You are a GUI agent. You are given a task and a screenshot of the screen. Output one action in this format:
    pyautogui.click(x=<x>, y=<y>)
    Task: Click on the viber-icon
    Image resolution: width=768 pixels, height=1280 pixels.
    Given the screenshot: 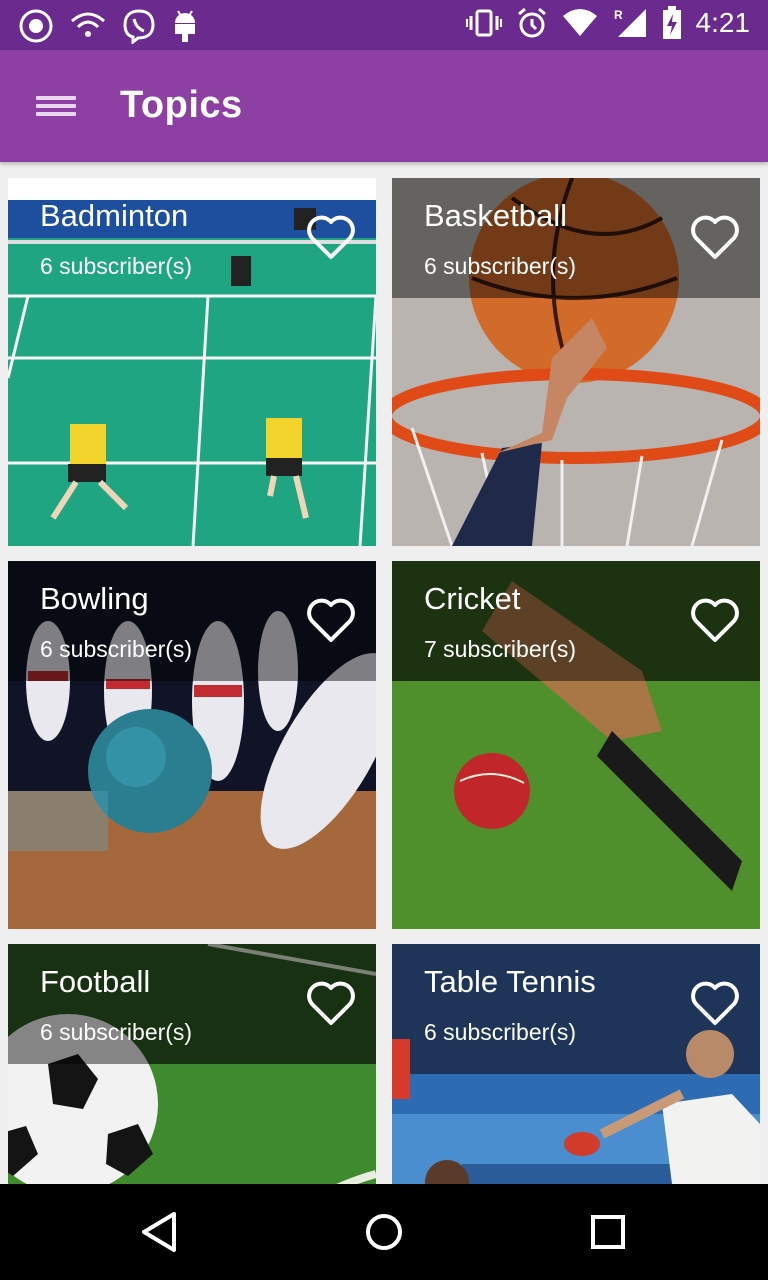 What is the action you would take?
    pyautogui.click(x=139, y=26)
    